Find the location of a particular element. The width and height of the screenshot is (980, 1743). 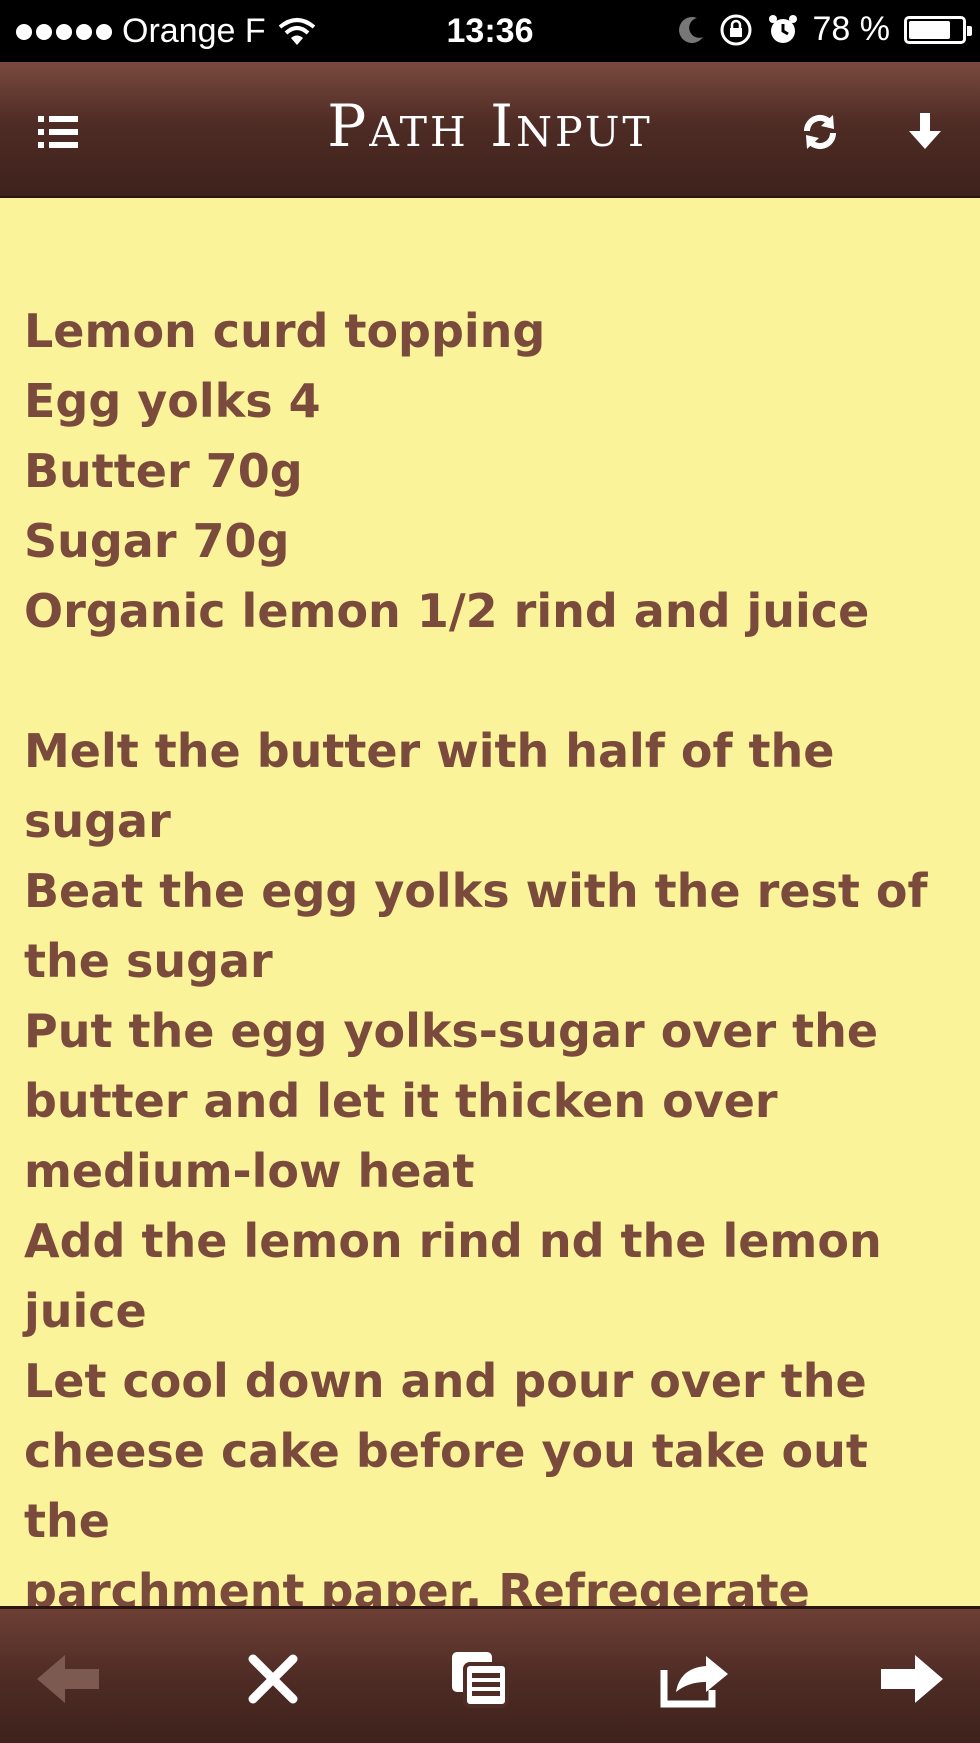

bottom-toolbar is located at coordinates (490, 1674).